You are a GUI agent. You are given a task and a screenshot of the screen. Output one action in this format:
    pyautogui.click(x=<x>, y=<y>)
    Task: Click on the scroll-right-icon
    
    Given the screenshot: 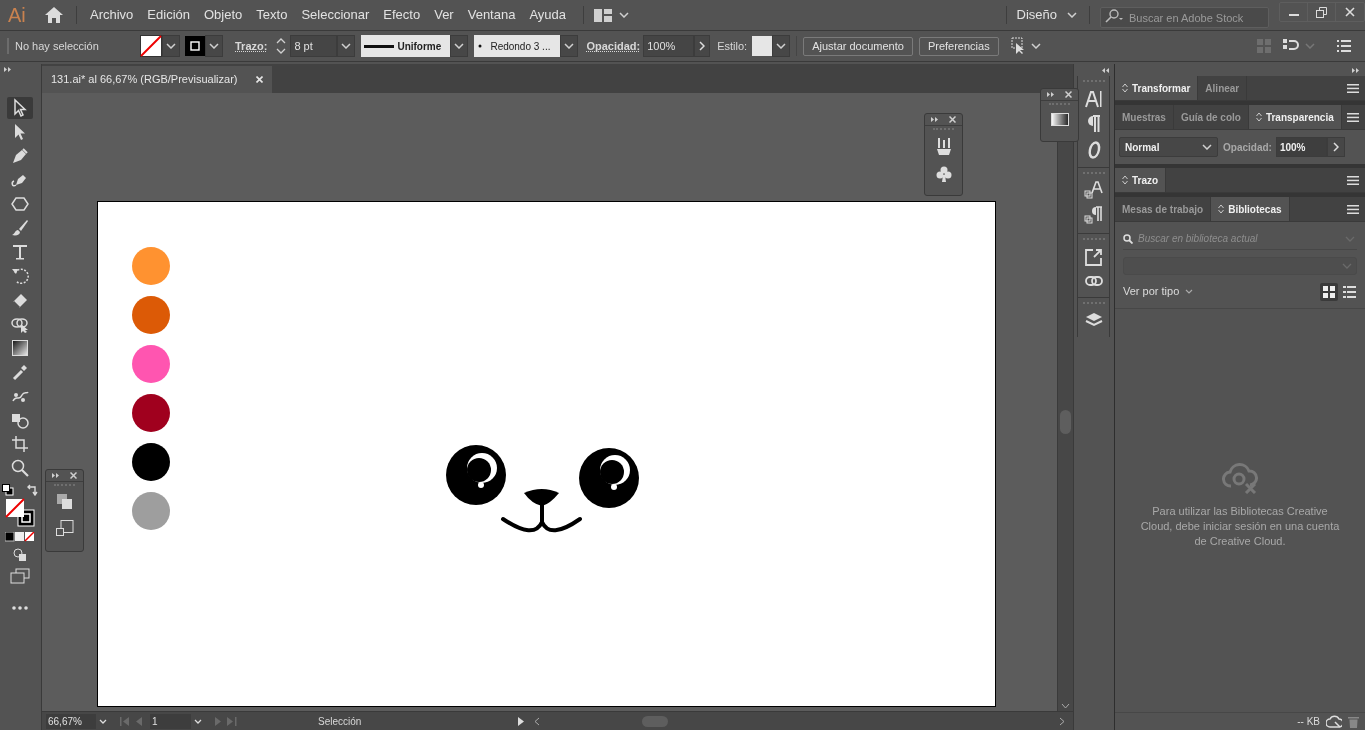 What is the action you would take?
    pyautogui.click(x=1062, y=721)
    